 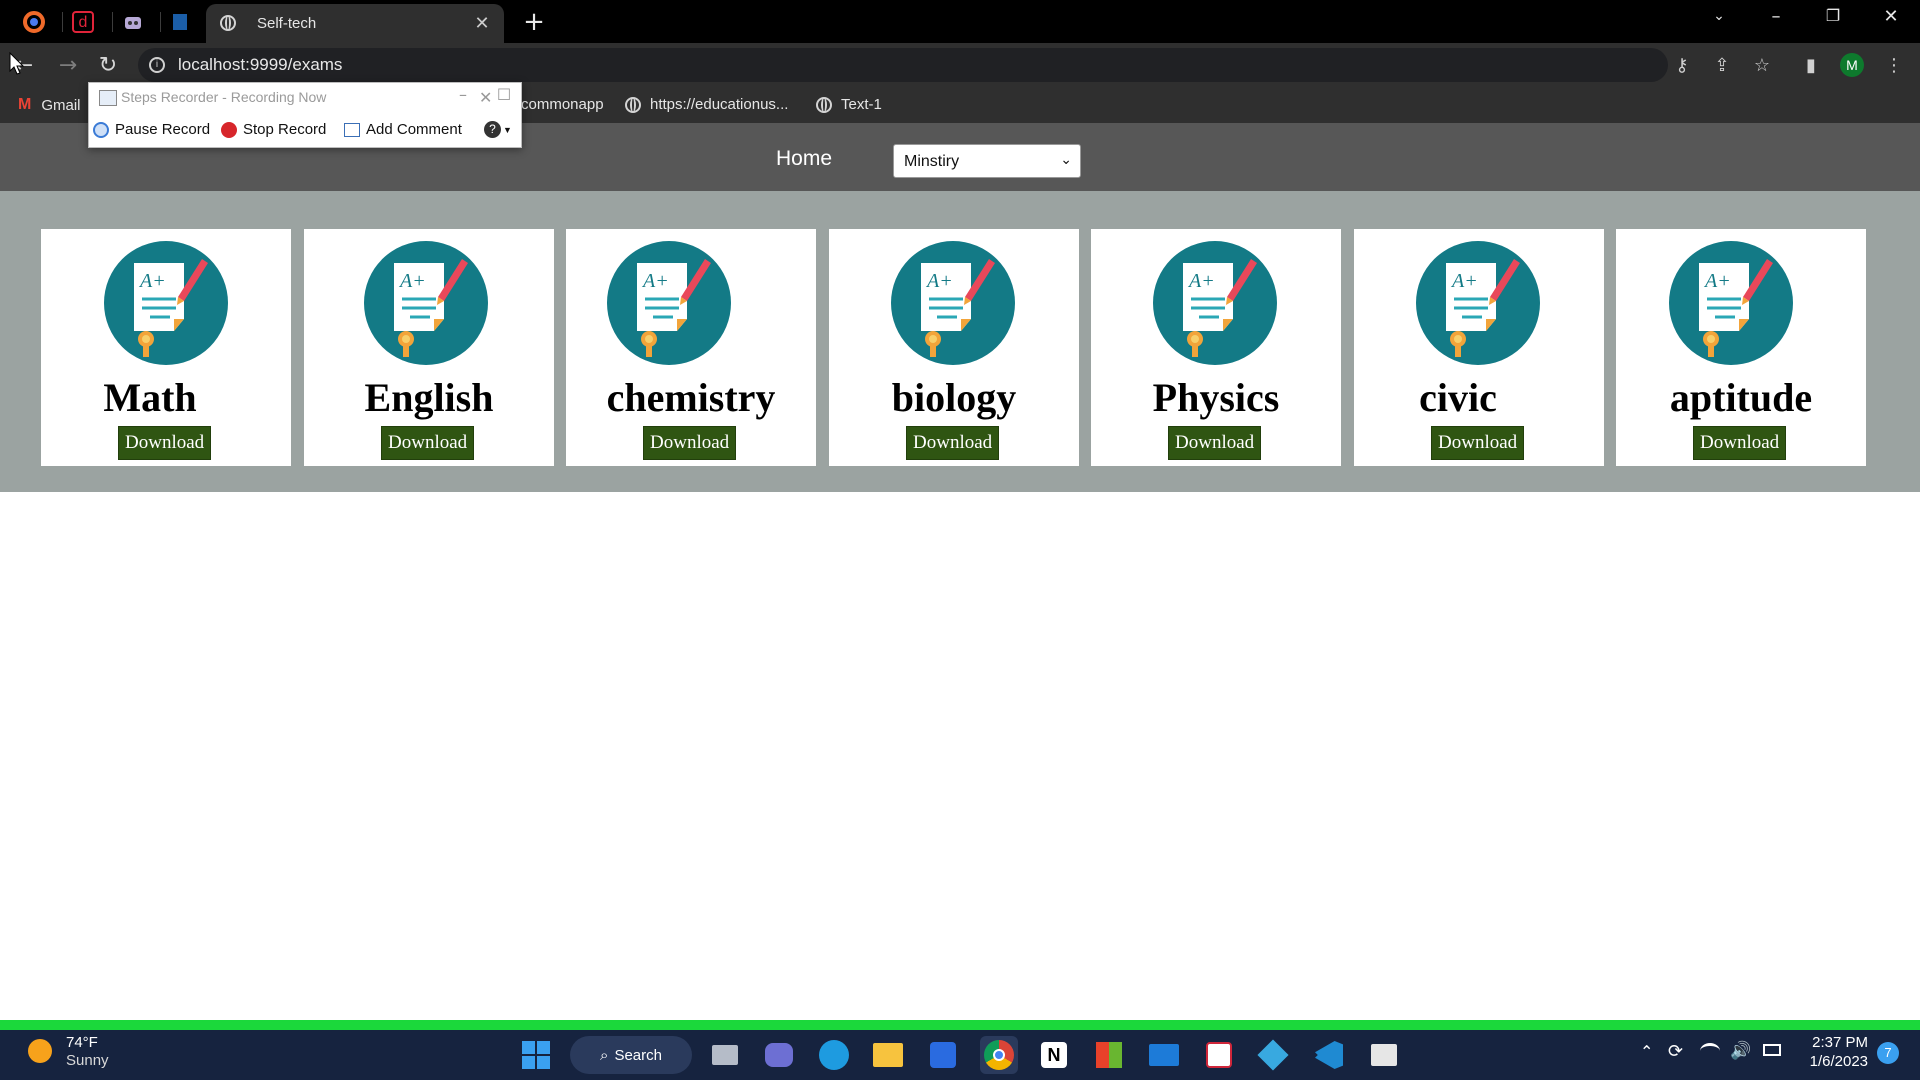 I want to click on exam-title: English, so click(x=429, y=397).